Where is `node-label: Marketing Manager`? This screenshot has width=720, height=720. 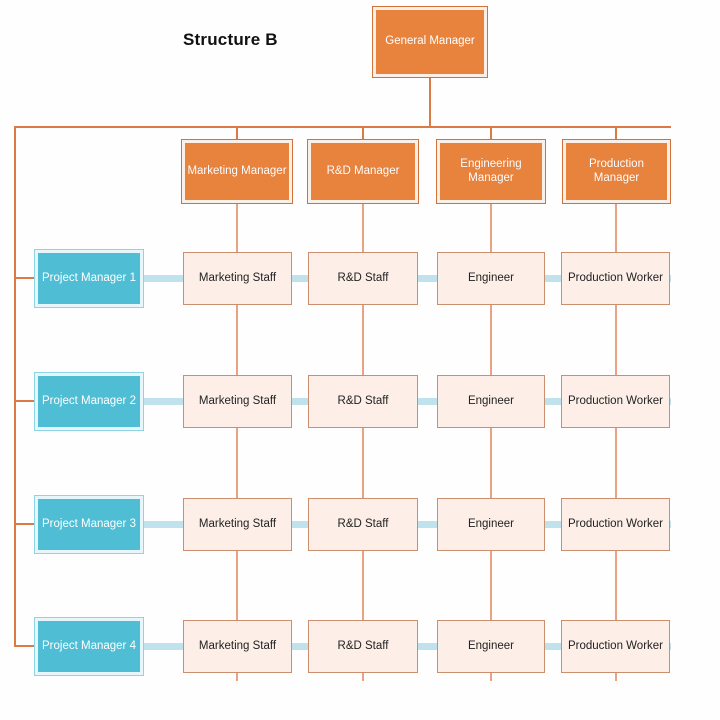
node-label: Marketing Manager is located at coordinates (237, 170).